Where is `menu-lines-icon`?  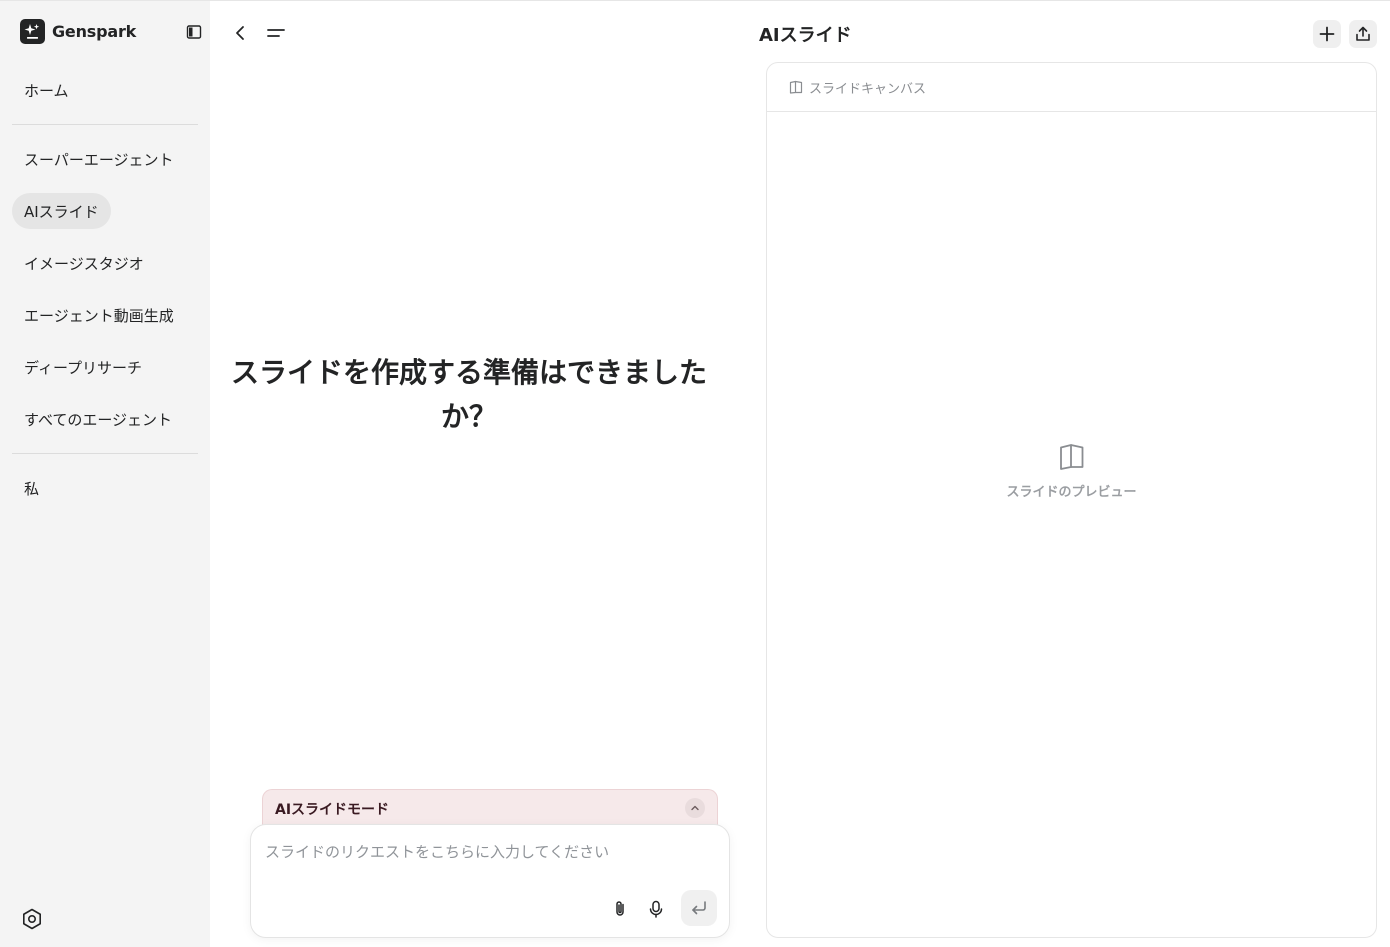
menu-lines-icon is located at coordinates (276, 33).